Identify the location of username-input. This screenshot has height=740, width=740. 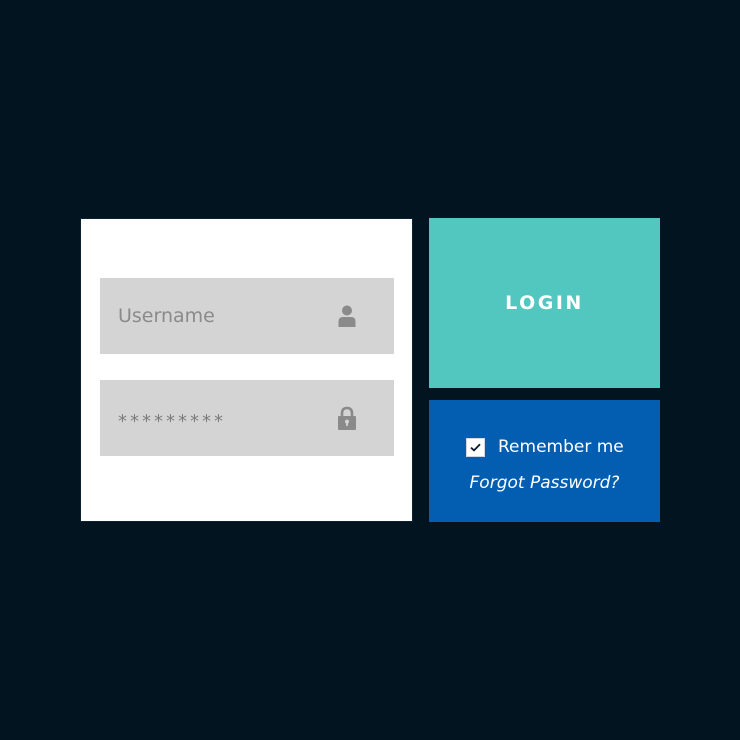
(215, 316).